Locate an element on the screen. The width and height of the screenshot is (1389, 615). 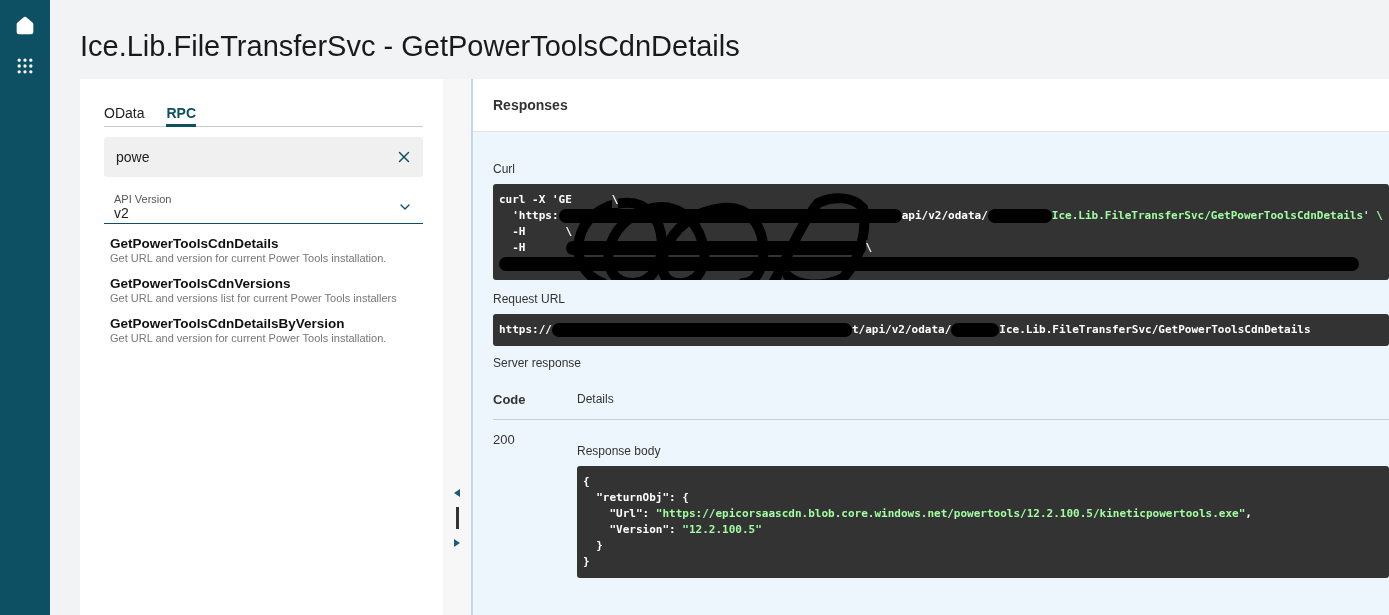
method-name: GetPowerToolsCdnDetailsByVersion is located at coordinates (263, 323).